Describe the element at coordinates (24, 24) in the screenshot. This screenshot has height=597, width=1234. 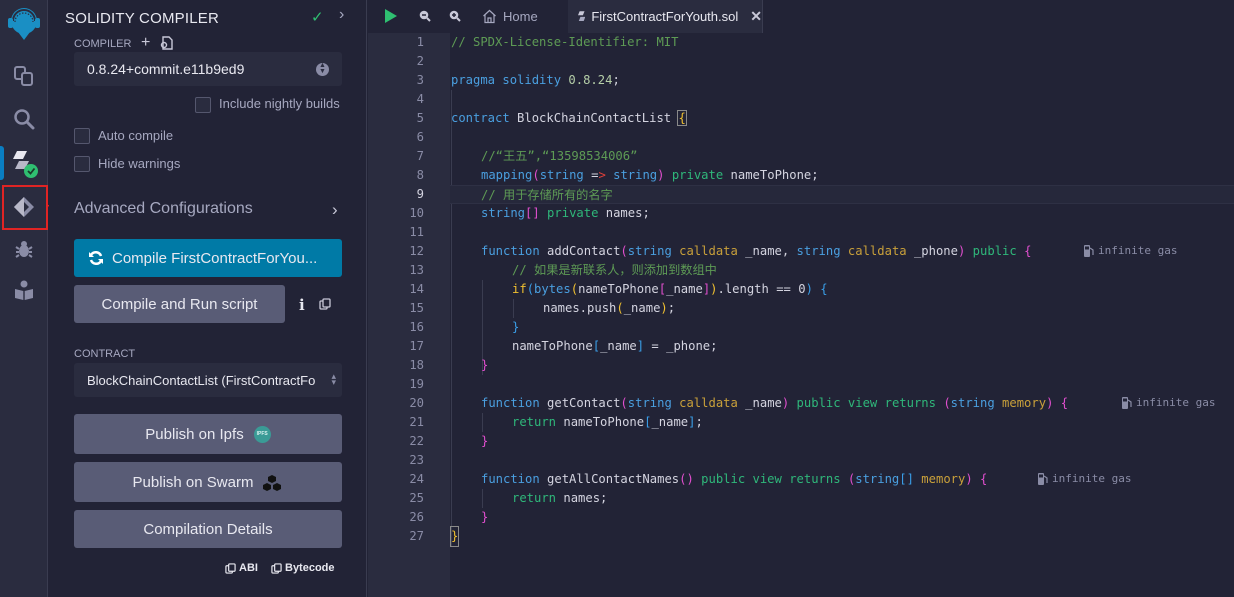
I see `remix-logo-icon` at that location.